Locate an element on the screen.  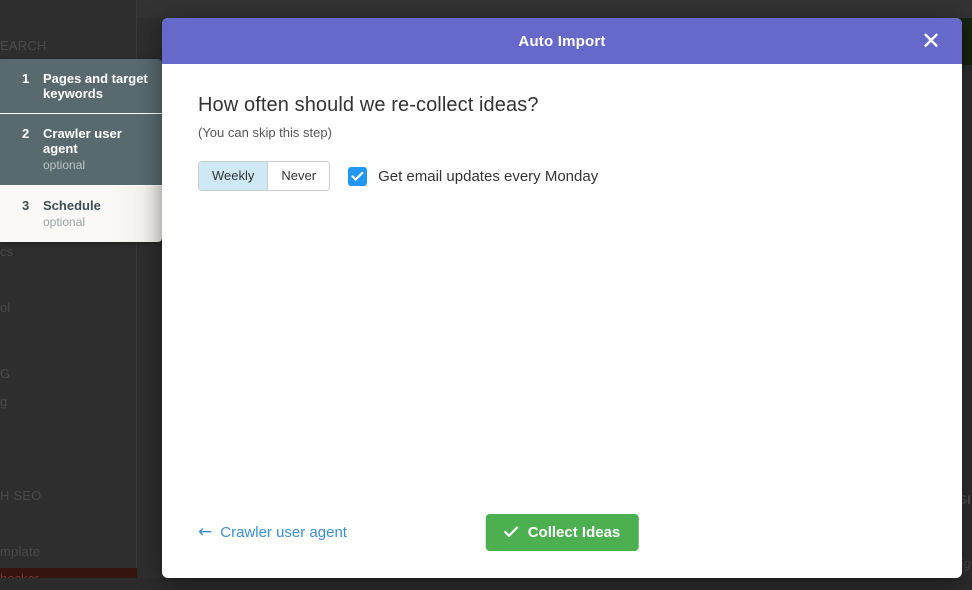
collect-ideas-button: Collect Ideas is located at coordinates (562, 532).